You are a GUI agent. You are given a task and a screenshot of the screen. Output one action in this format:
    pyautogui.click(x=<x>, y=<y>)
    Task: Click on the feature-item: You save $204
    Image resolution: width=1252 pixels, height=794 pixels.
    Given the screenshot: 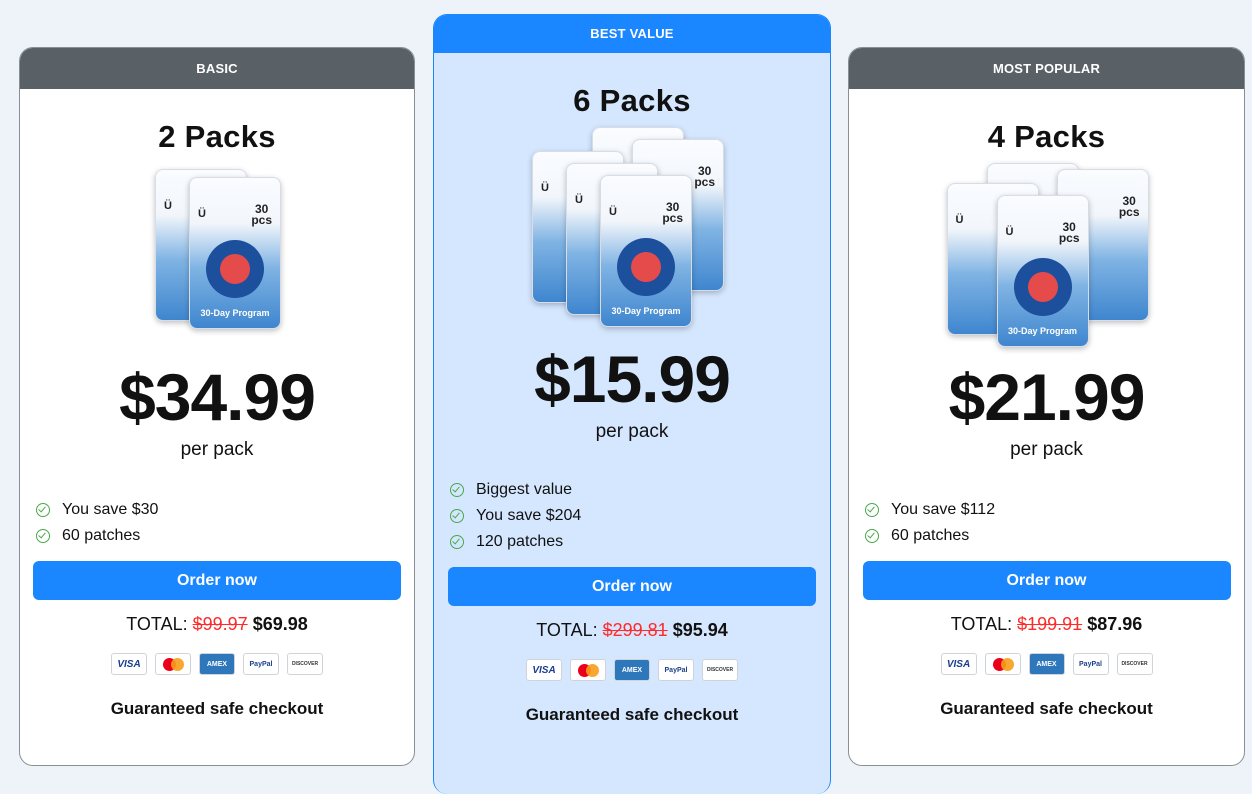 What is the action you would take?
    pyautogui.click(x=640, y=516)
    